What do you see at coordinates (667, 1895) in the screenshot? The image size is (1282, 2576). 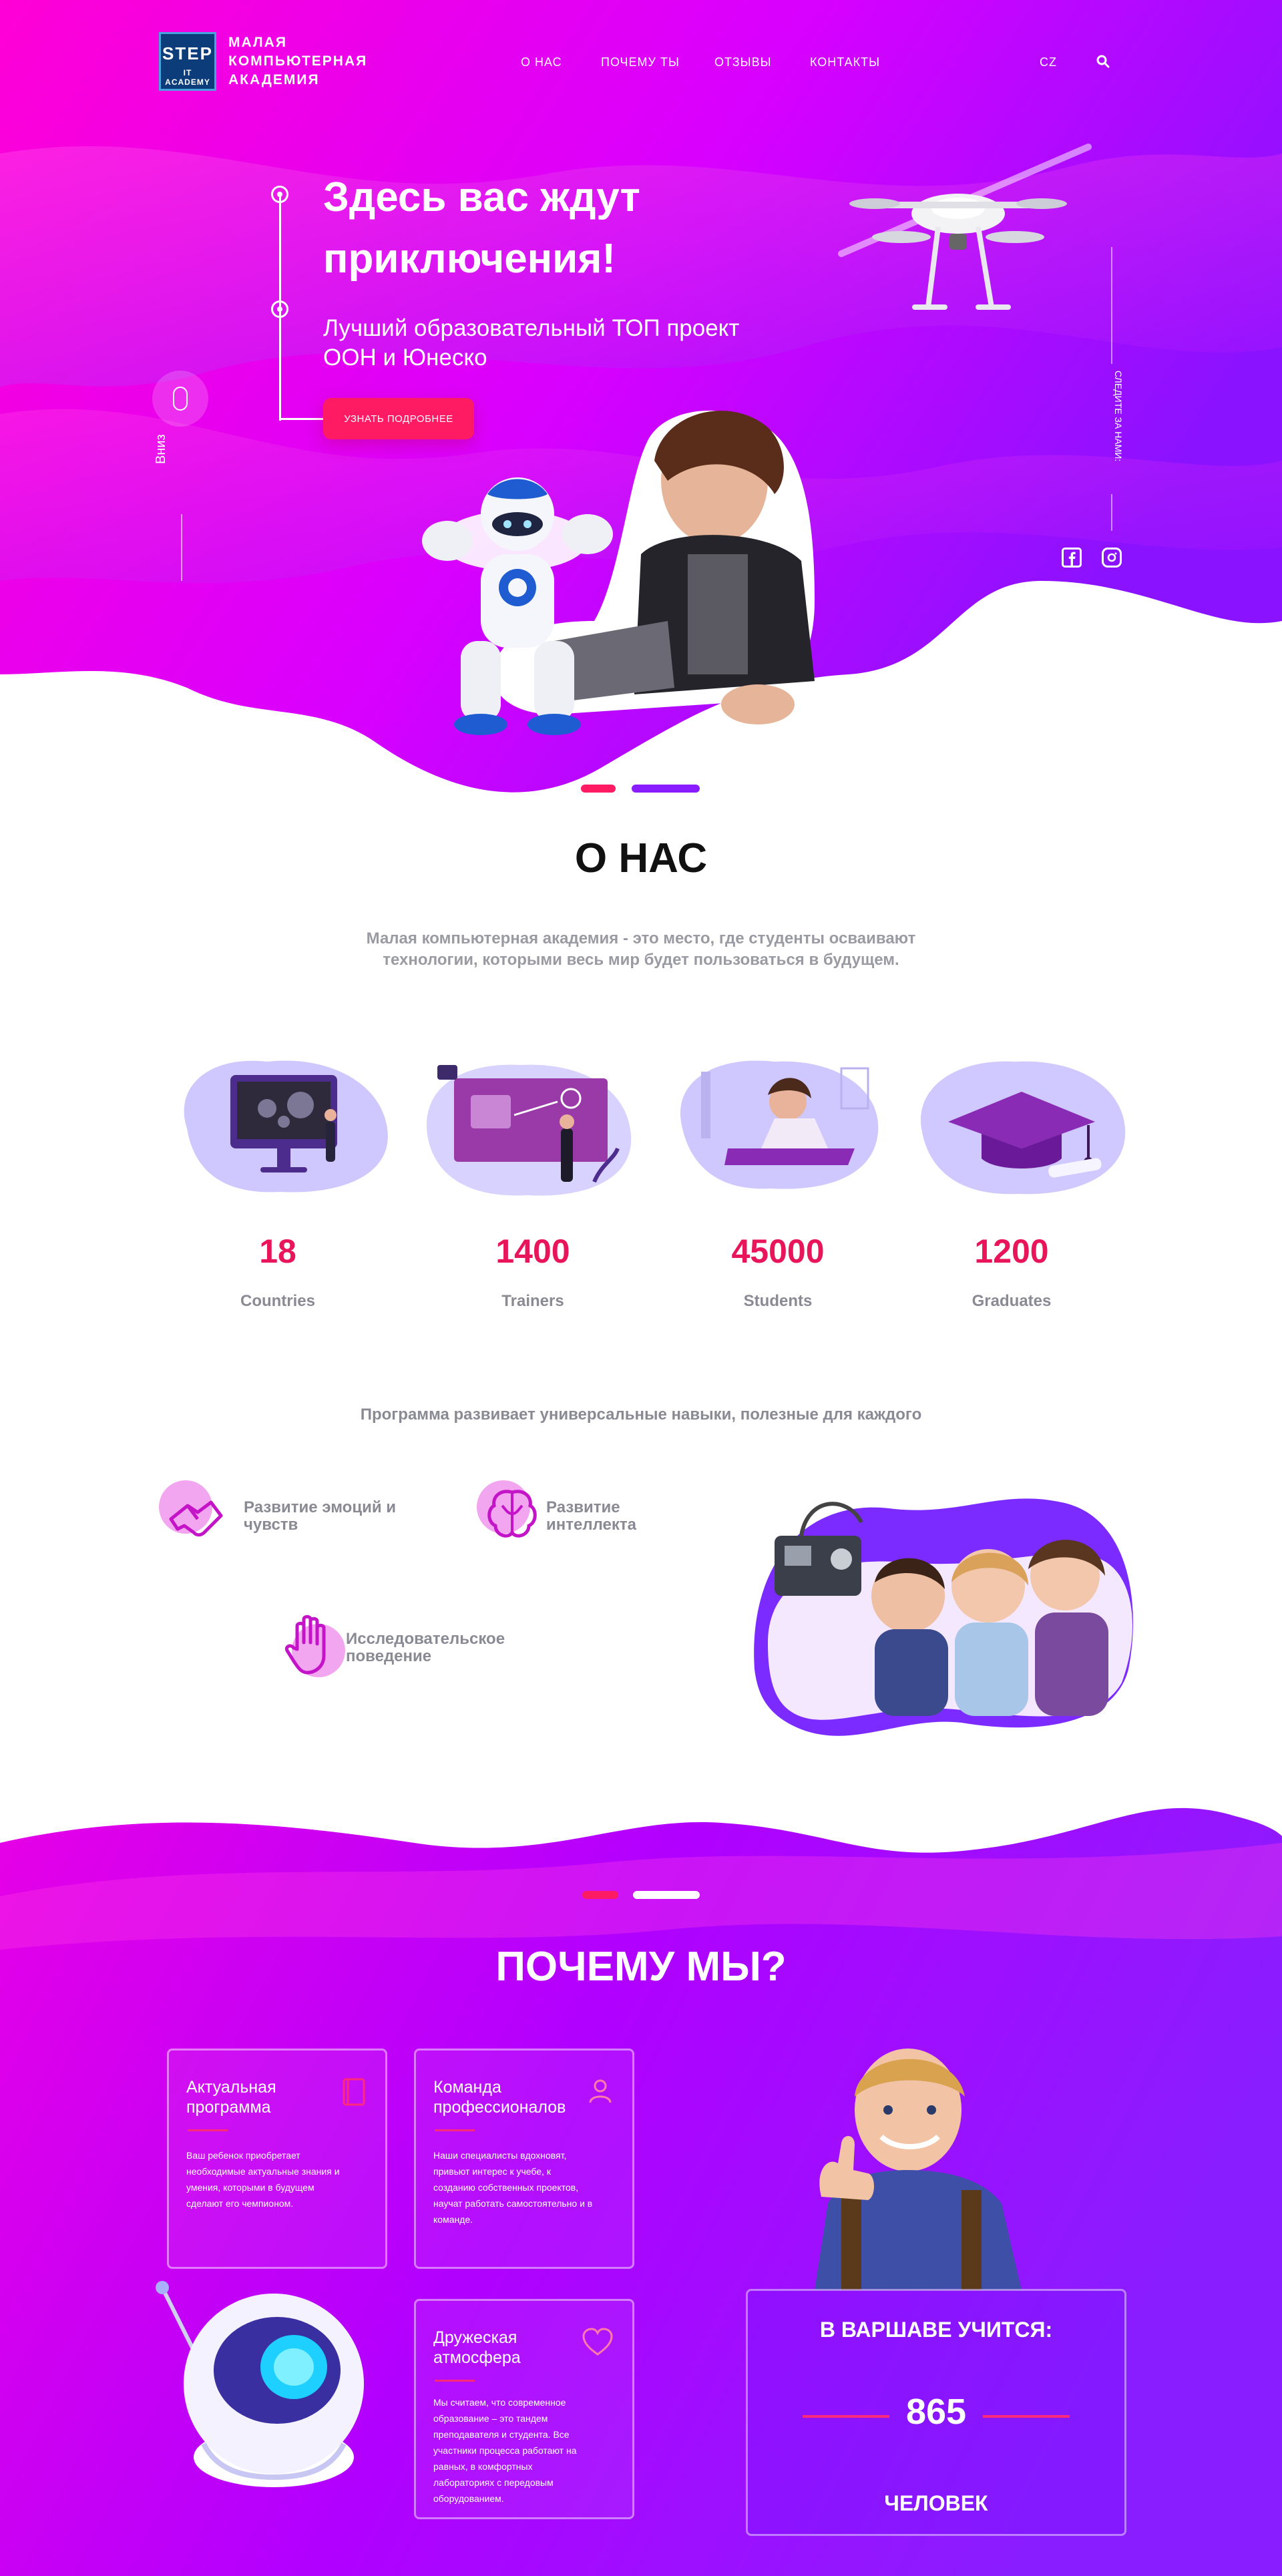 I see `why-pager-dot` at bounding box center [667, 1895].